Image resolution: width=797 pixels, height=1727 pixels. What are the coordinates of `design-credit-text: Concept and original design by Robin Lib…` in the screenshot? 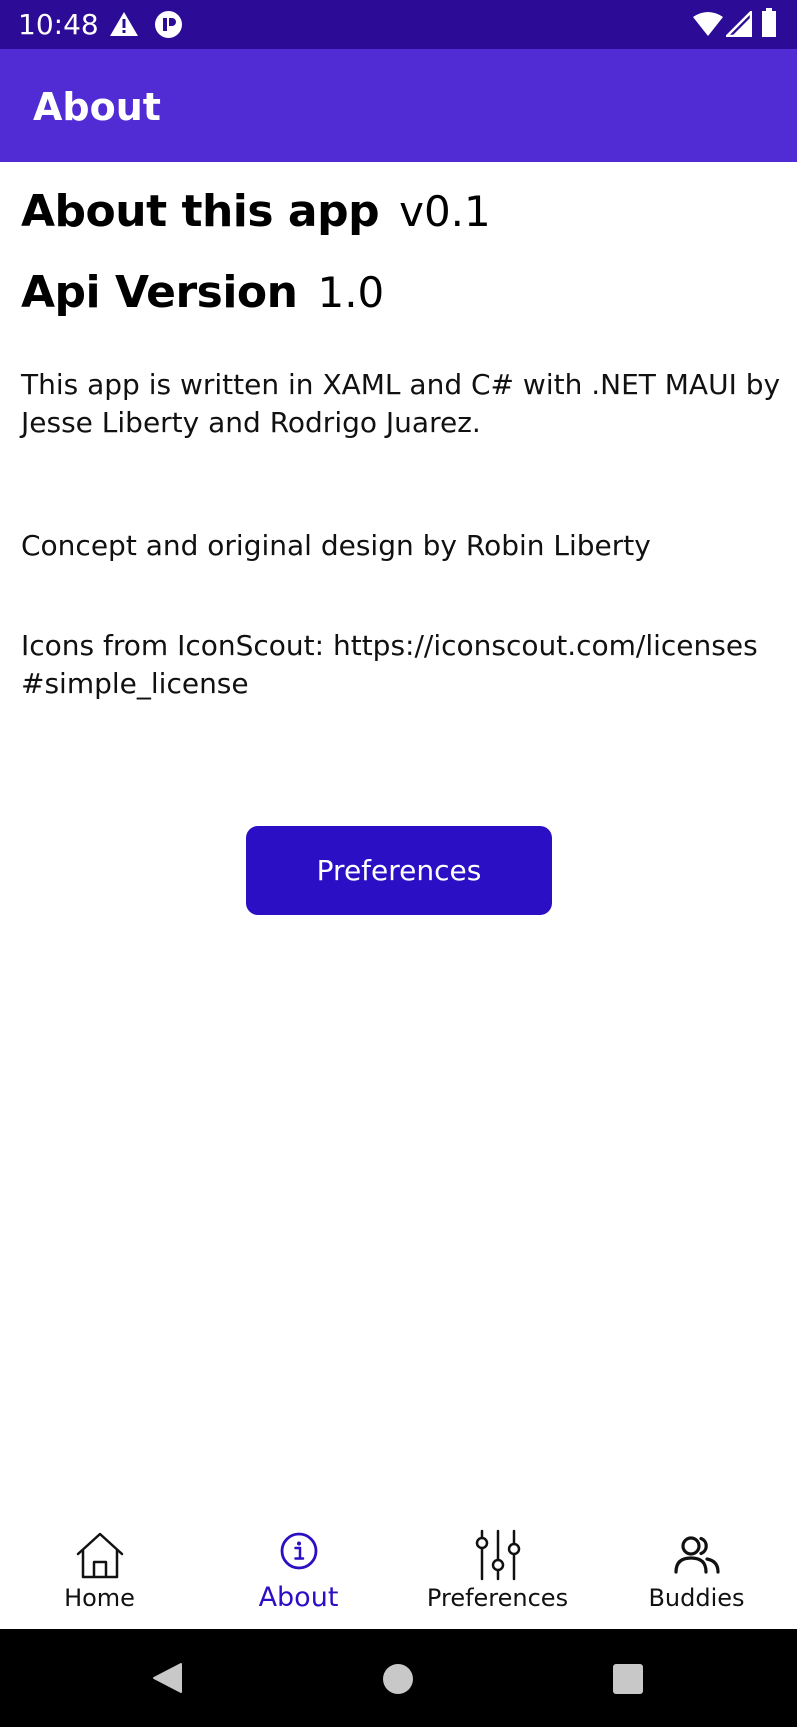 It's located at (336, 545).